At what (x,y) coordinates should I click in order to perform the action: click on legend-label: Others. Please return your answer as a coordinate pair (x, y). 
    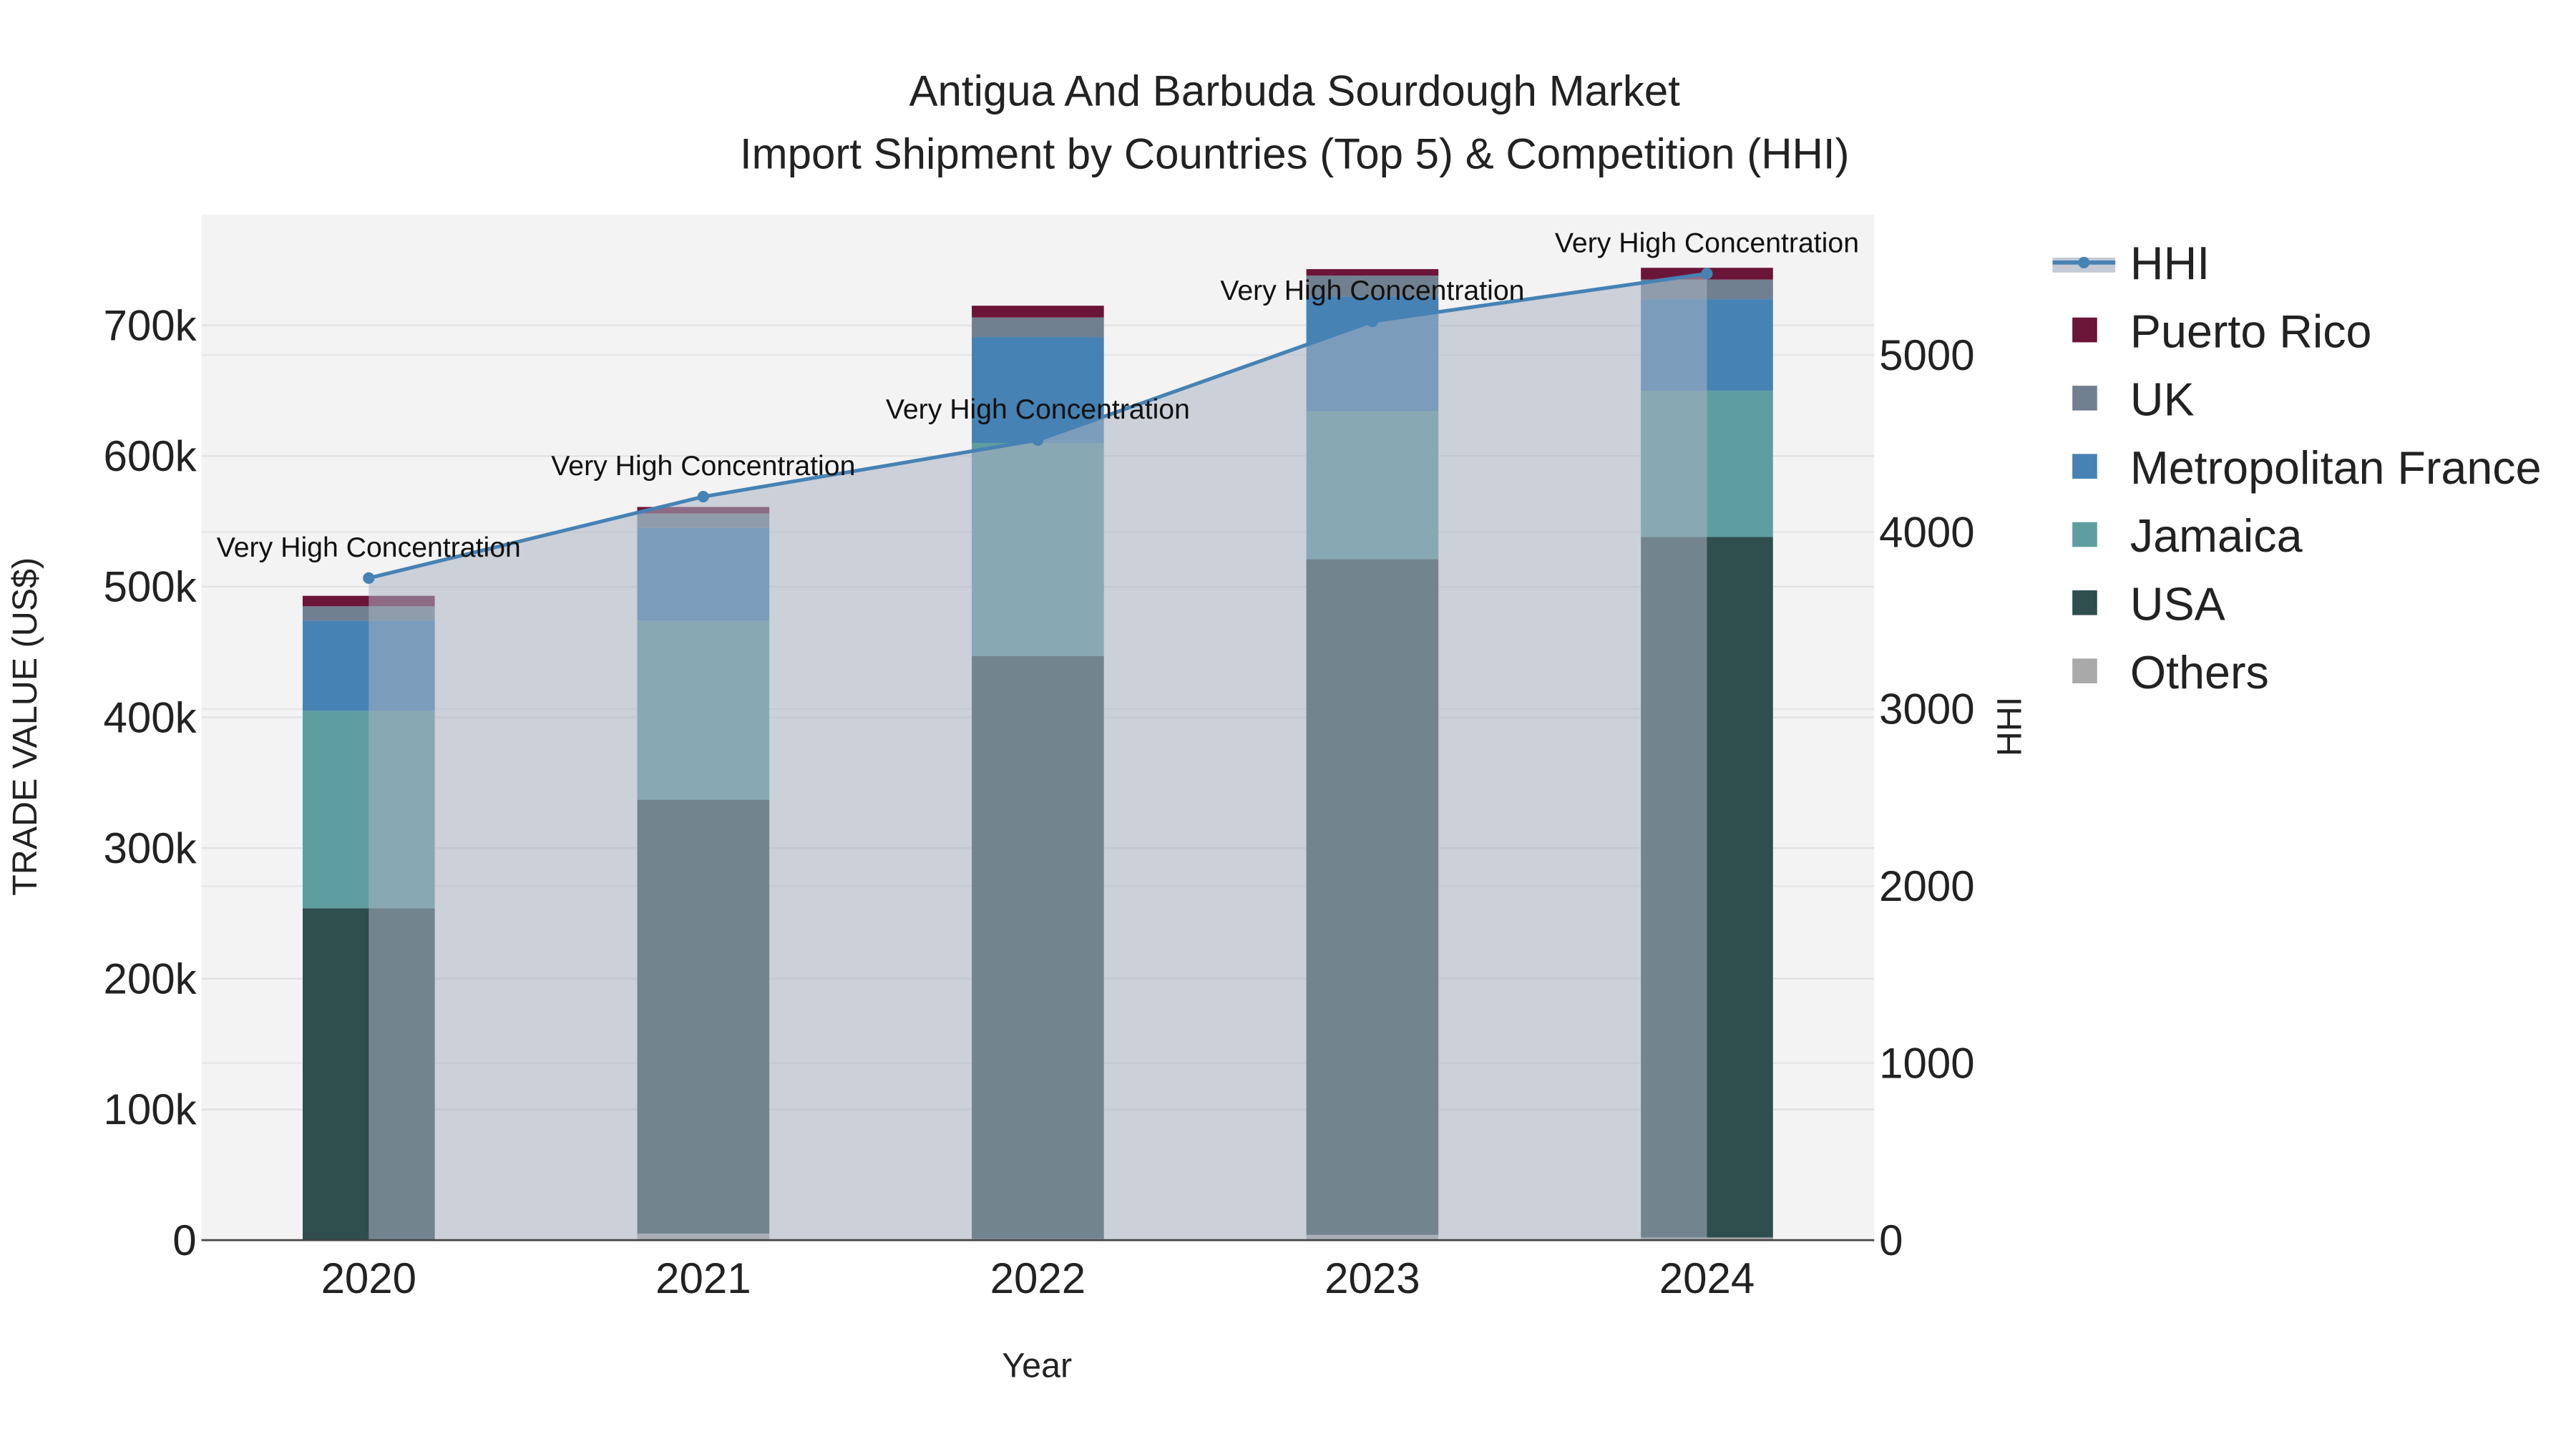
    Looking at the image, I should click on (2199, 672).